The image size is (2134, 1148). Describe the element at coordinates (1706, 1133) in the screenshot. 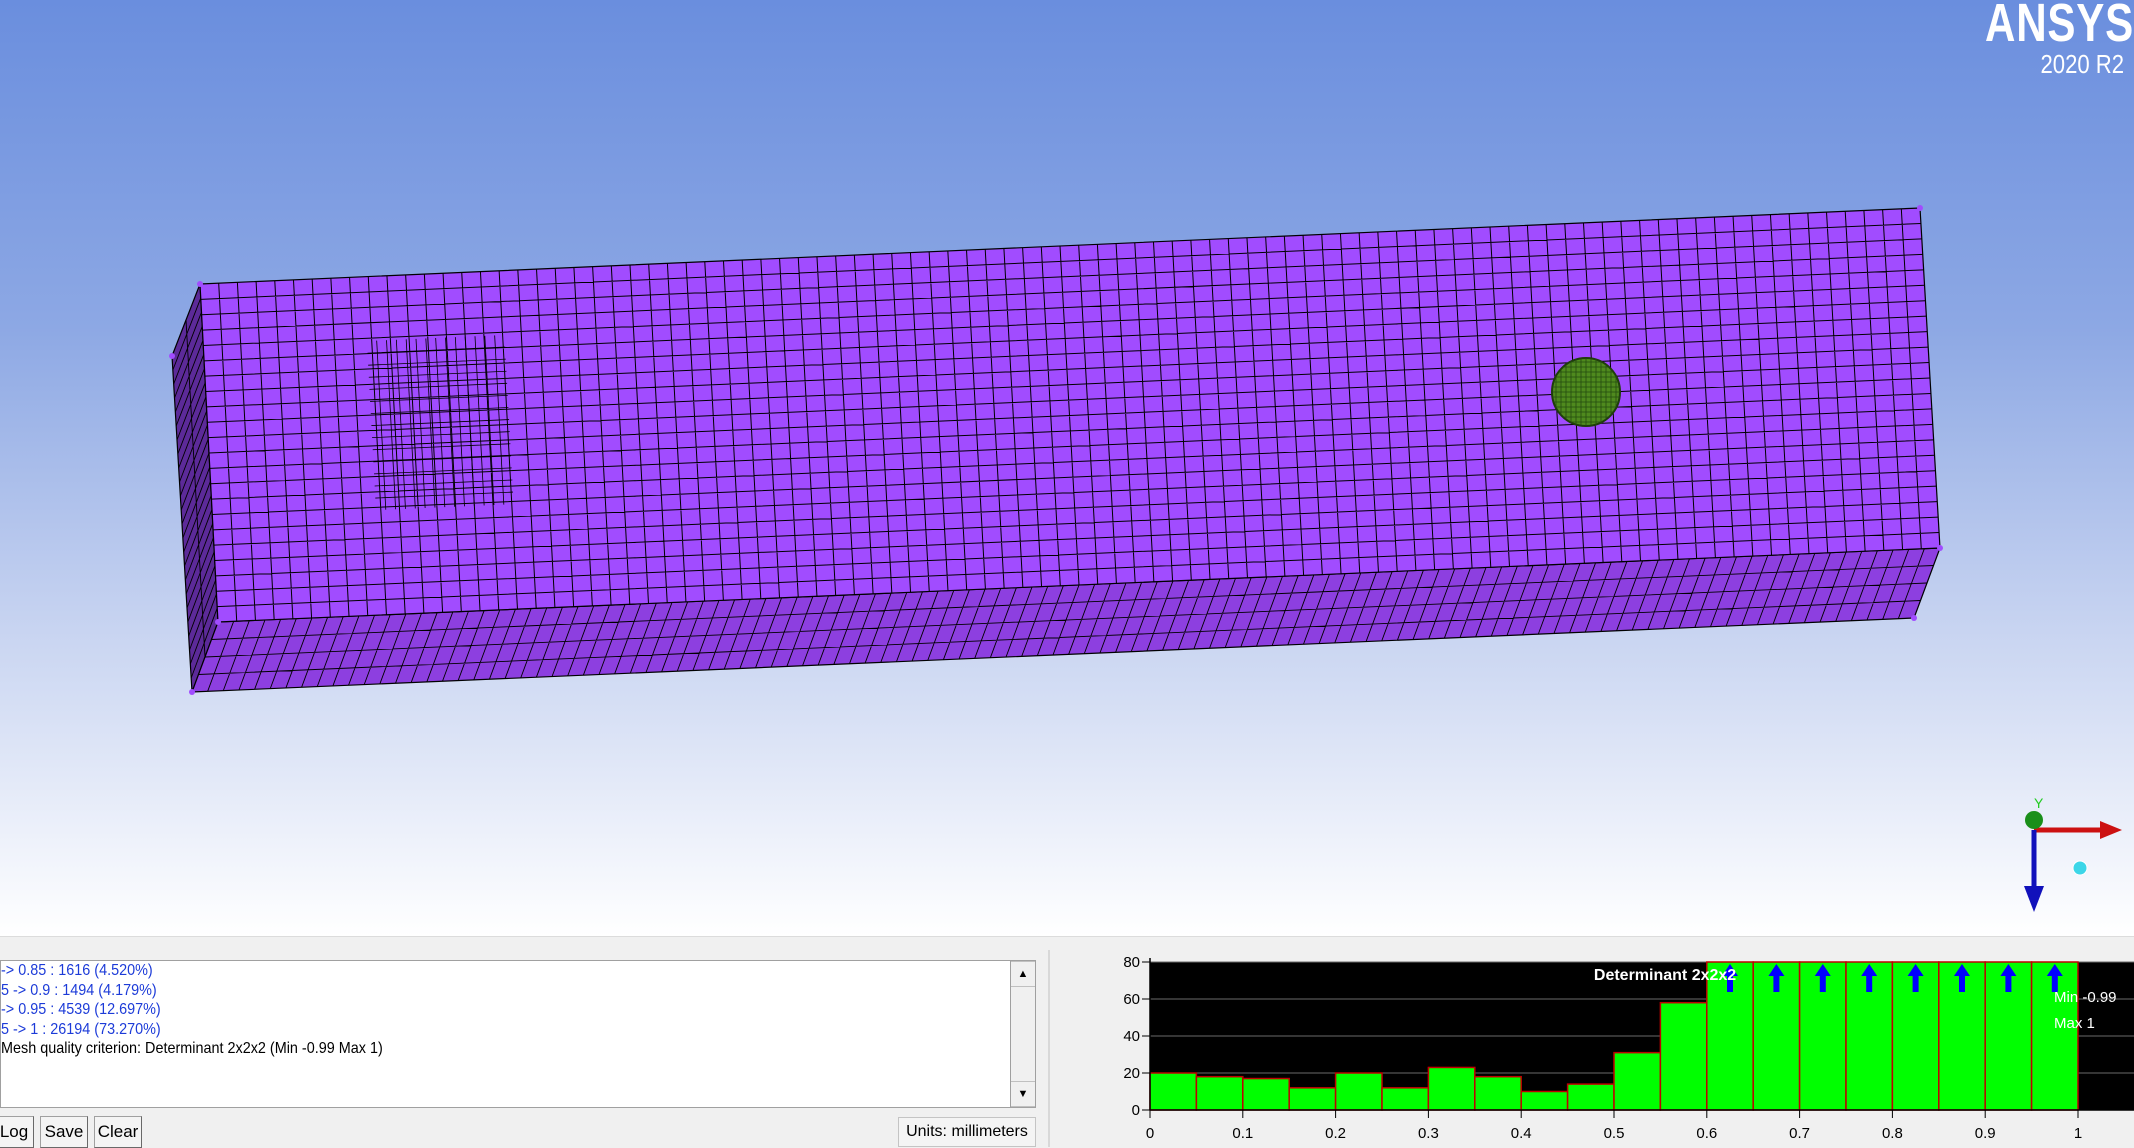

I see `x-tick-label: 0.6` at that location.